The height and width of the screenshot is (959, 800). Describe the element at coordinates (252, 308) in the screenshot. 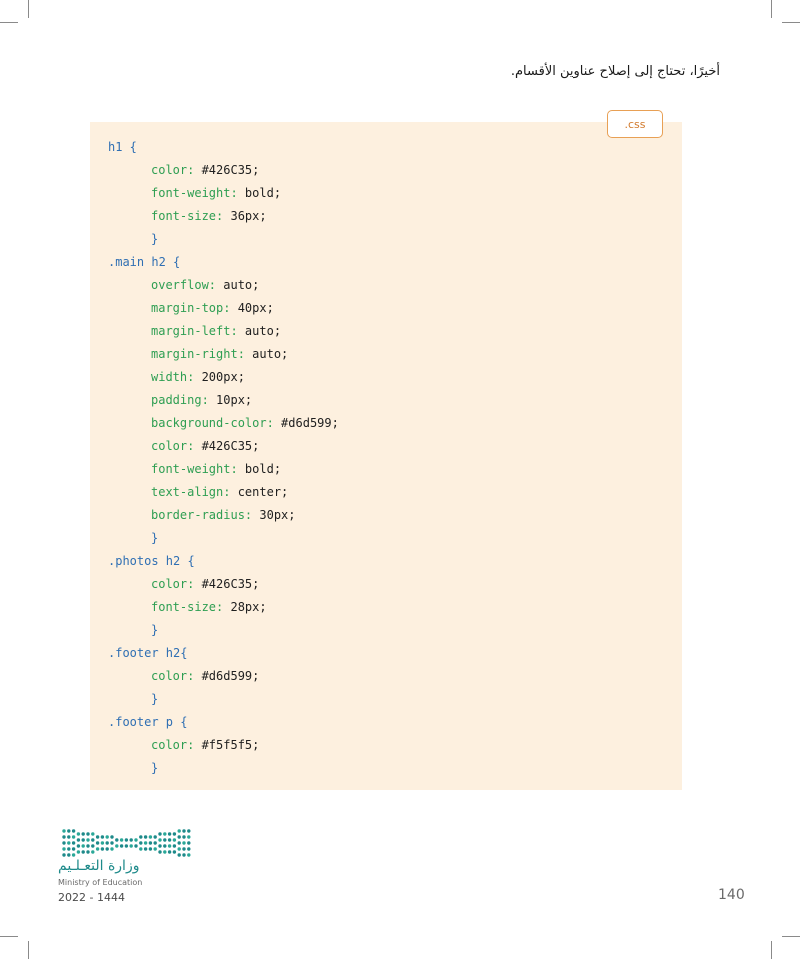

I see `code-token-val: 40px;` at that location.